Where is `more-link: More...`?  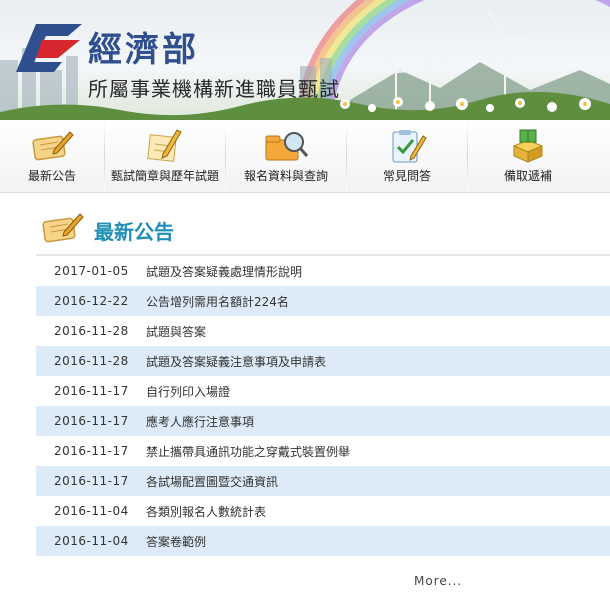 more-link: More... is located at coordinates (438, 581).